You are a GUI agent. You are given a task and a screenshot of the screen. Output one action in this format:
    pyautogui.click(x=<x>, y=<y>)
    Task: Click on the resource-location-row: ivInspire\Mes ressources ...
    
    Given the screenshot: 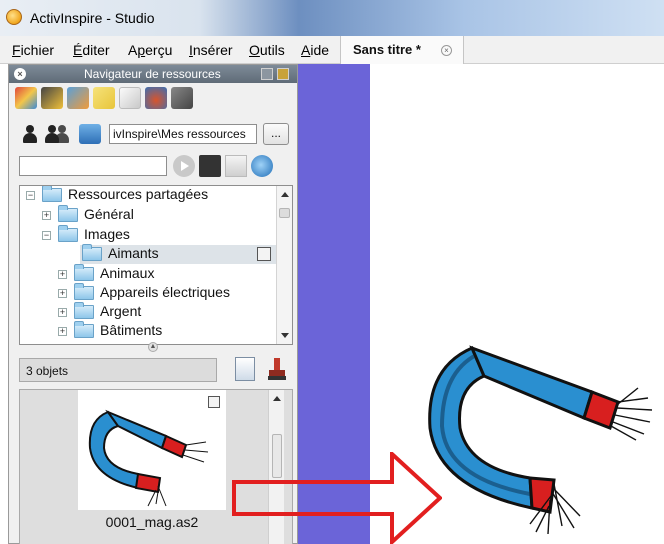 What is the action you would take?
    pyautogui.click(x=156, y=134)
    